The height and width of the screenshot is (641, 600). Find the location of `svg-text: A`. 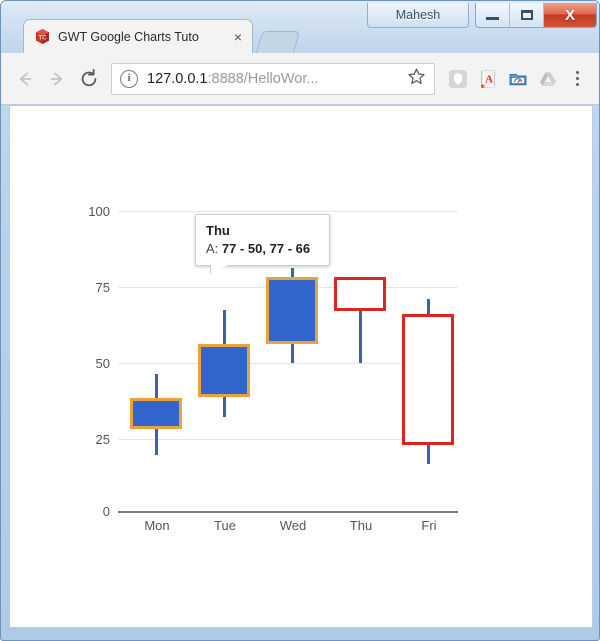

svg-text: A is located at coordinates (489, 79).